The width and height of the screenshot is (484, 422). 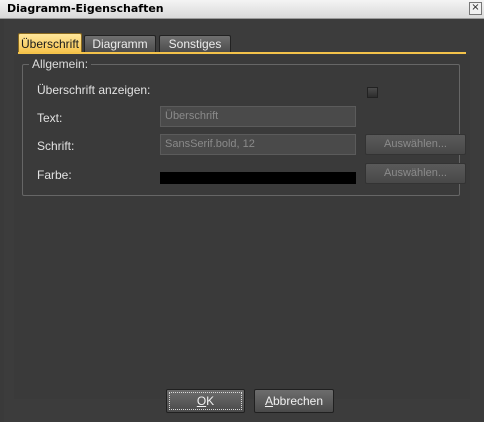 I want to click on cancel-button: Abbrechen, so click(x=294, y=401).